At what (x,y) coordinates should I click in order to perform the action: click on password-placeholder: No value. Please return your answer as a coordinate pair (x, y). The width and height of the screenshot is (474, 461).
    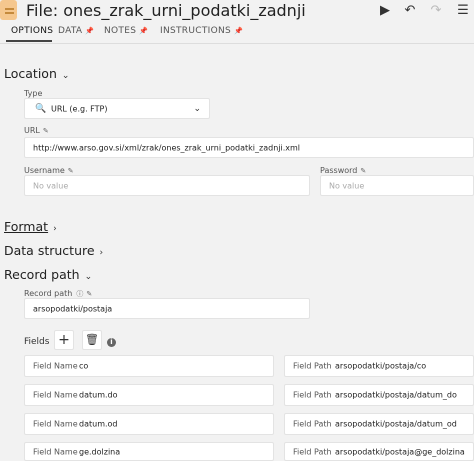
    Looking at the image, I should click on (347, 185).